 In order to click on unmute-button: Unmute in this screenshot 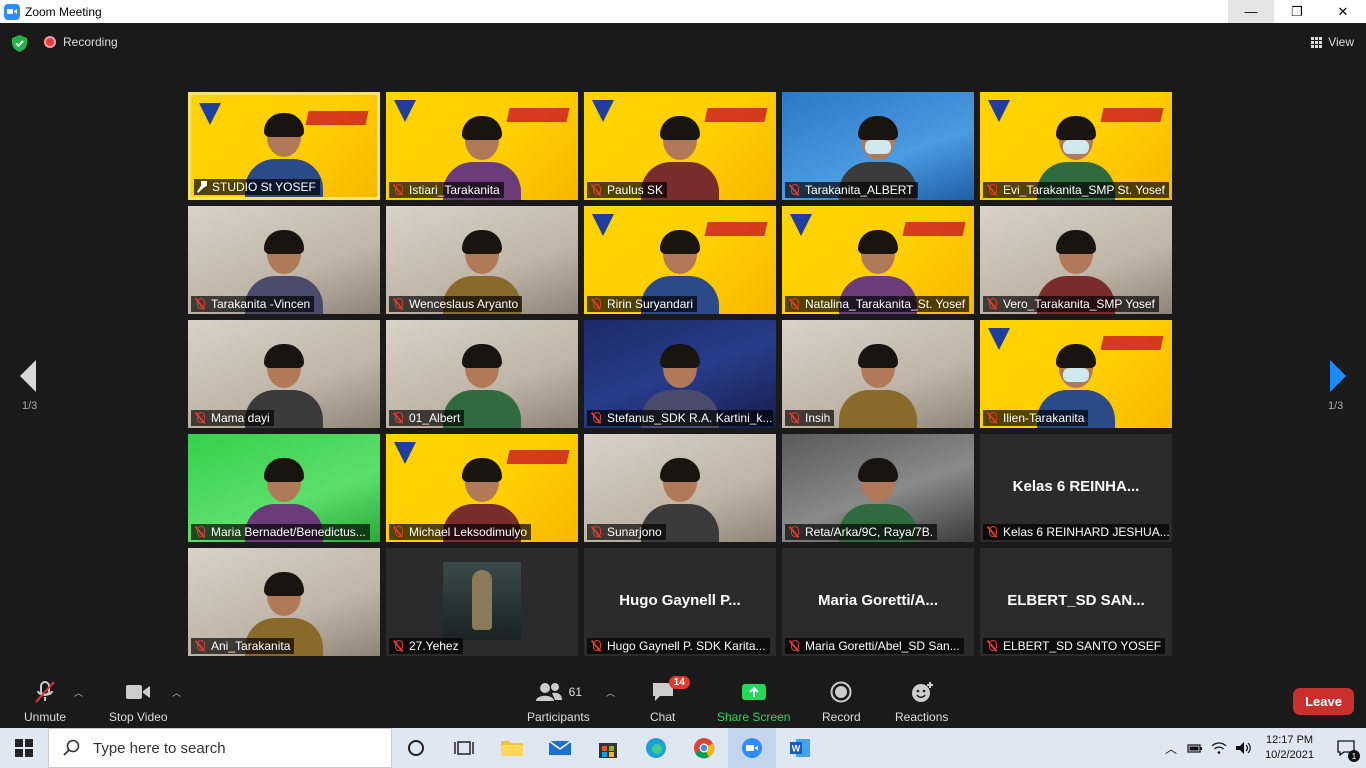, I will do `click(45, 702)`.